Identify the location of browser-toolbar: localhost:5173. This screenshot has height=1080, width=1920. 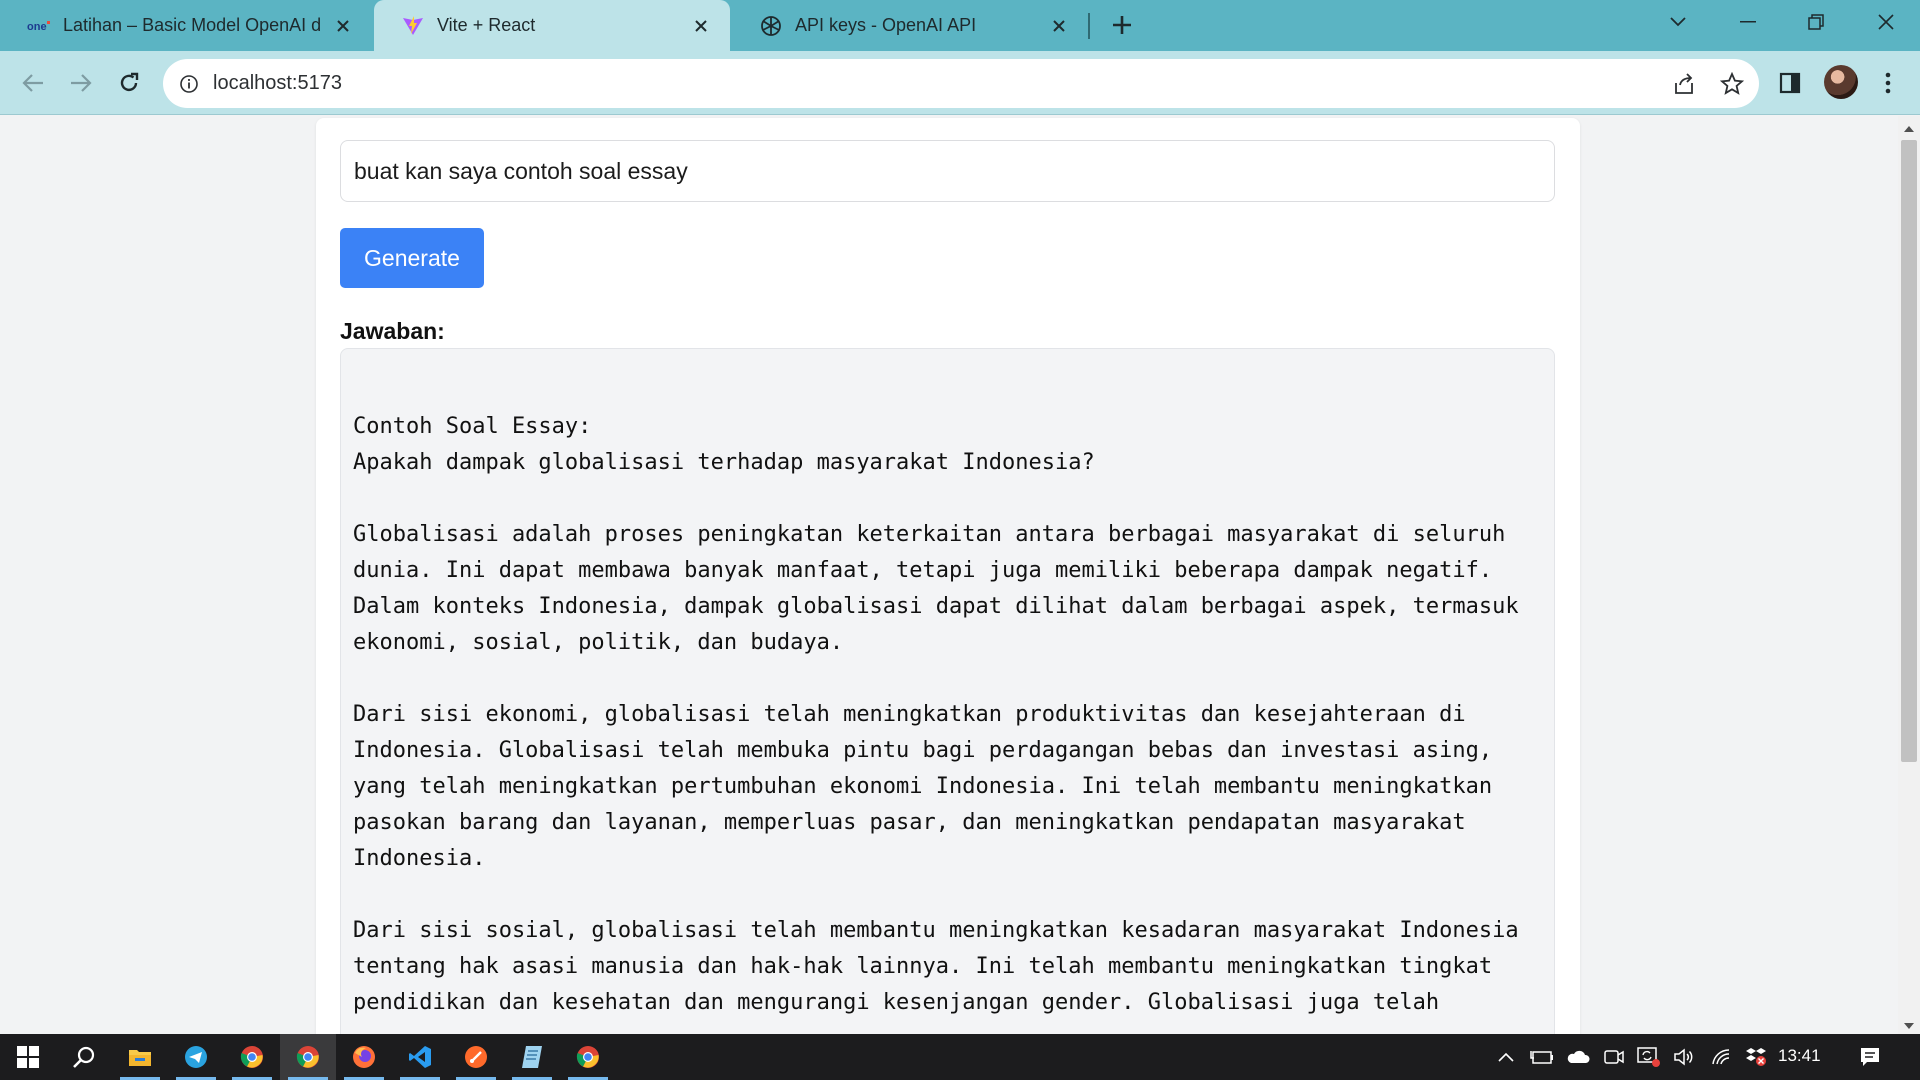
(960, 83).